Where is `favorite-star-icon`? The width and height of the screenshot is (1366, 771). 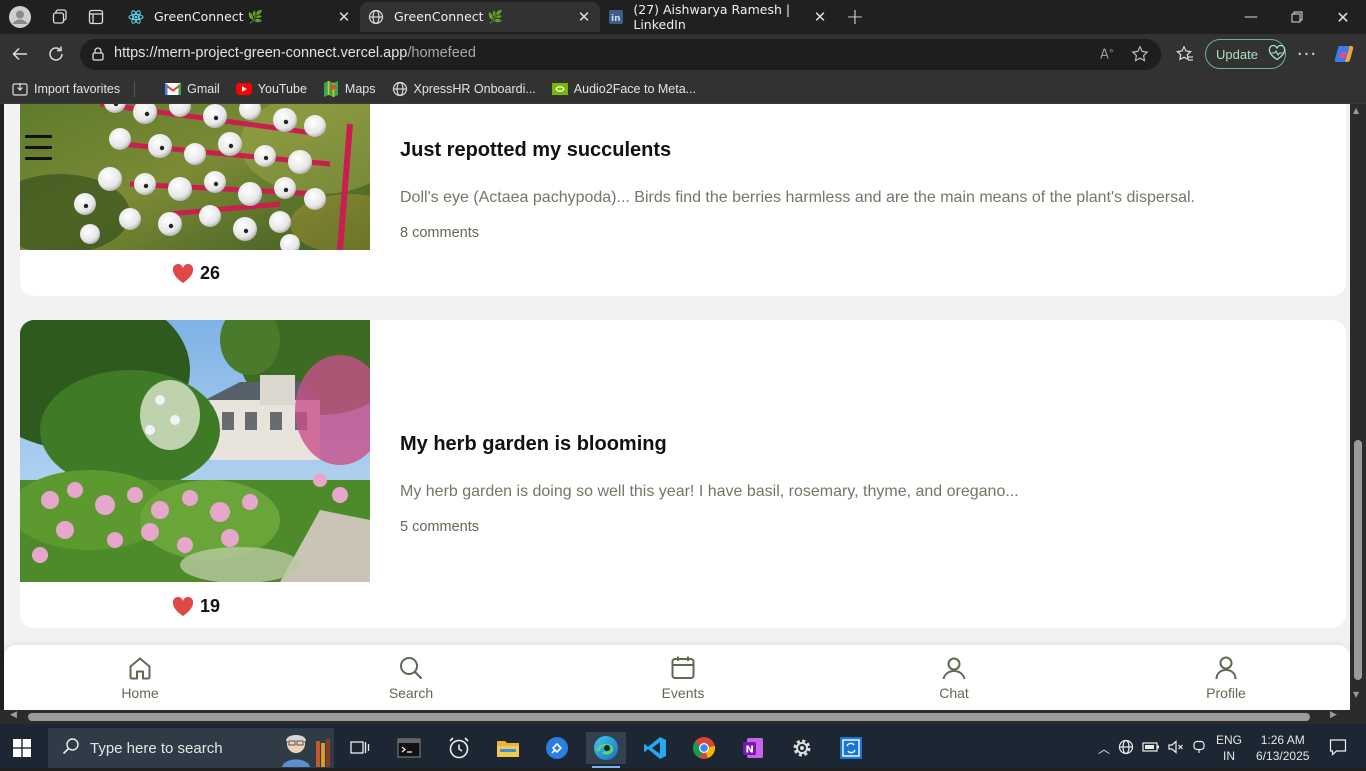 favorite-star-icon is located at coordinates (1140, 55).